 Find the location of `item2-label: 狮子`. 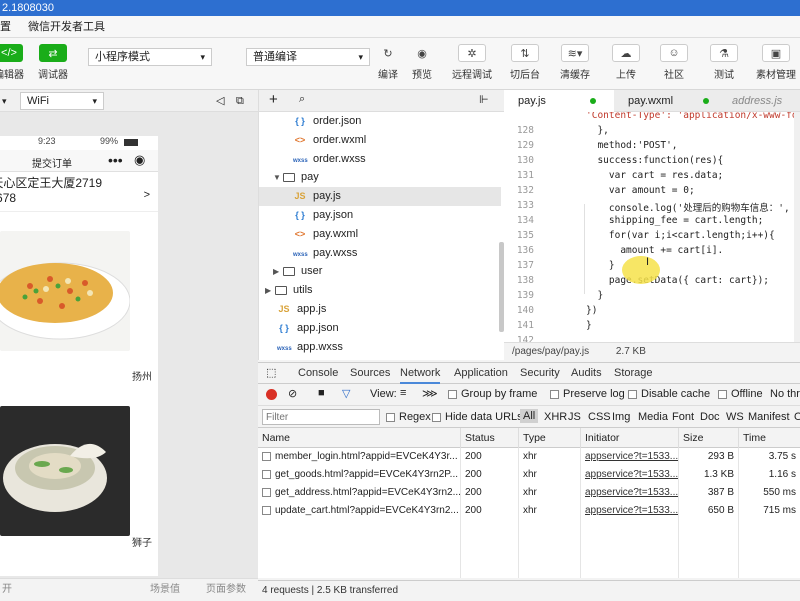

item2-label: 狮子 is located at coordinates (142, 543).